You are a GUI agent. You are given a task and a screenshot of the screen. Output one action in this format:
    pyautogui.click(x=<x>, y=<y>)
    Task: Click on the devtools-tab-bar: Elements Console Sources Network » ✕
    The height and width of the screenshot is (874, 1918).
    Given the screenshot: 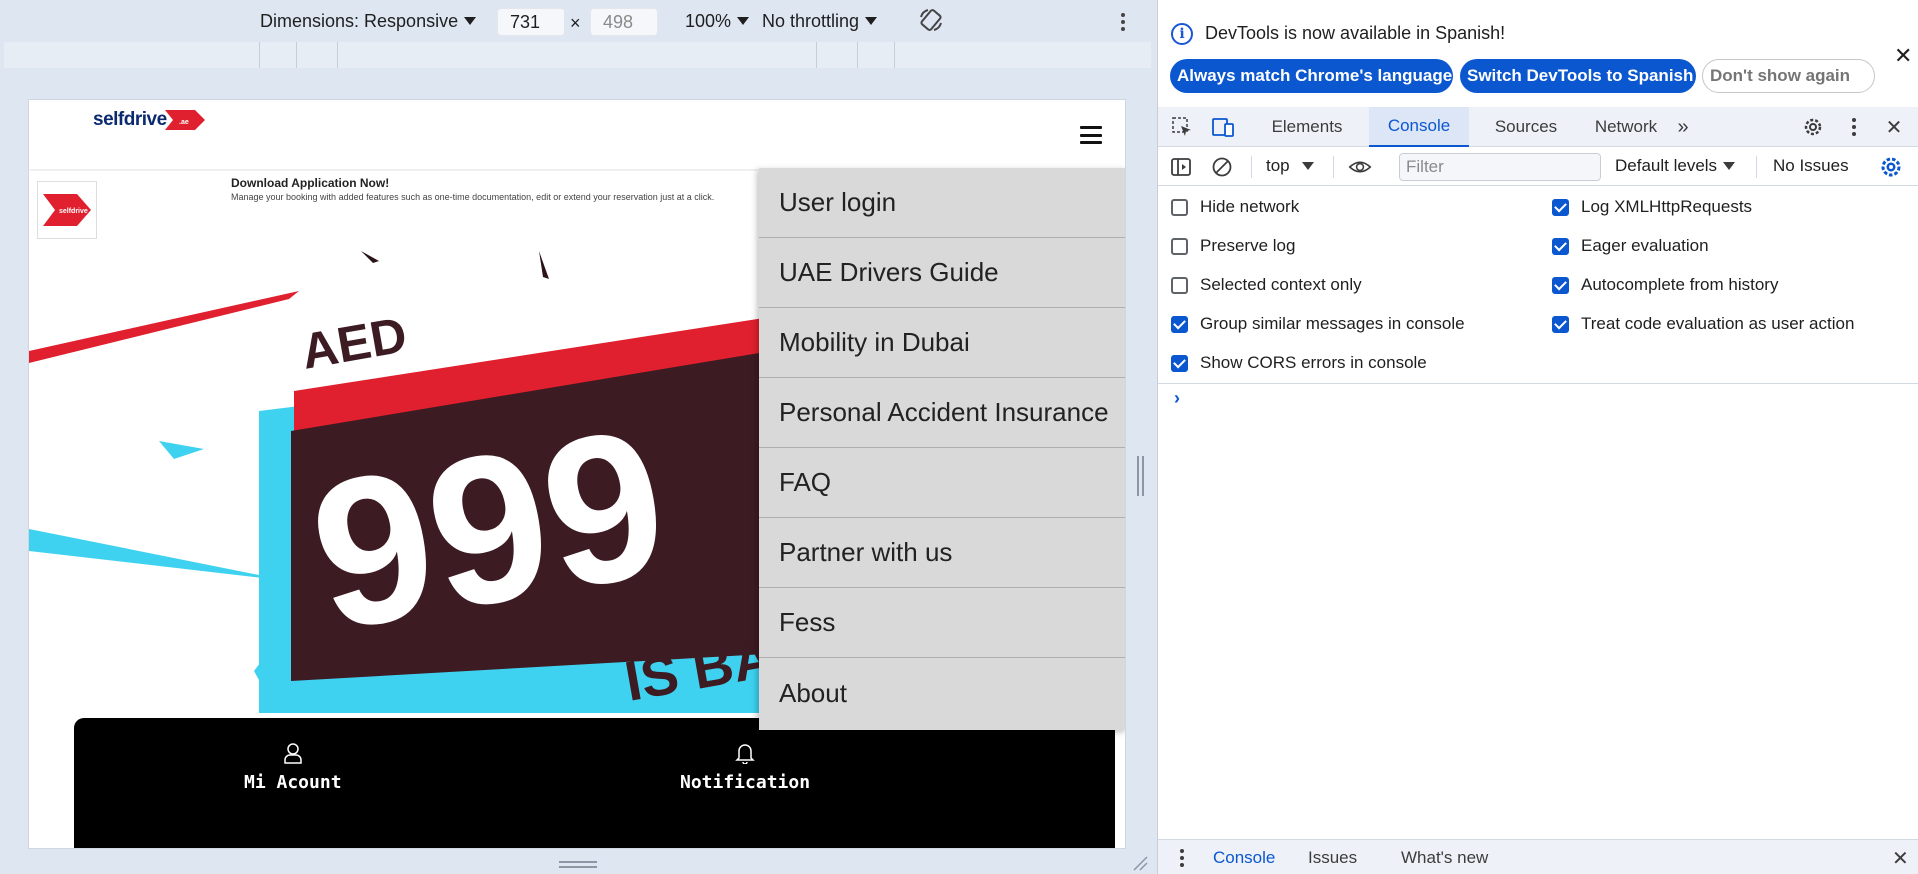 What is the action you would take?
    pyautogui.click(x=1538, y=127)
    